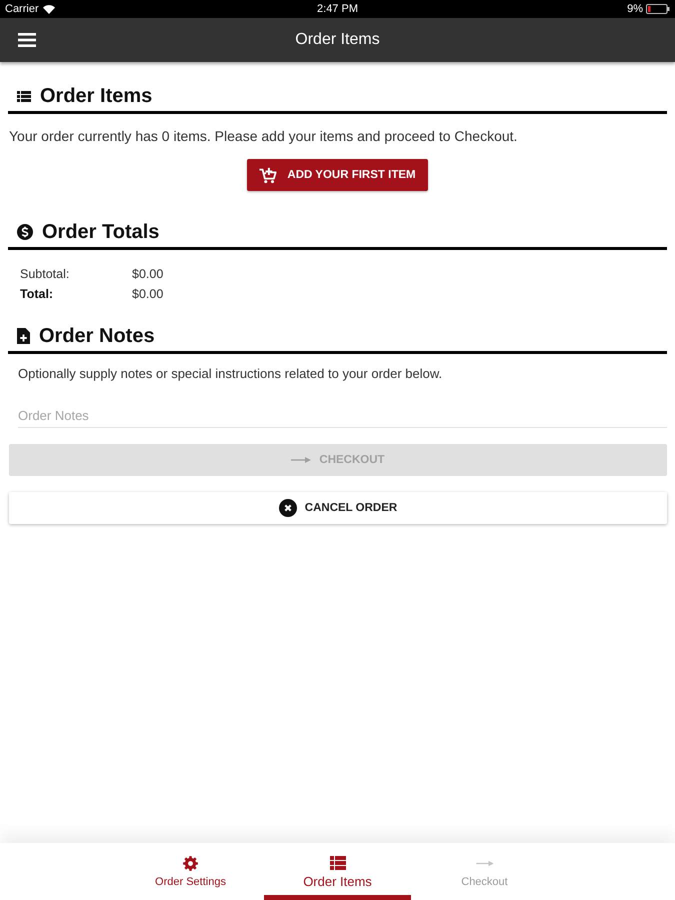 The height and width of the screenshot is (900, 675). What do you see at coordinates (268, 175) in the screenshot?
I see `cart-plus-icon` at bounding box center [268, 175].